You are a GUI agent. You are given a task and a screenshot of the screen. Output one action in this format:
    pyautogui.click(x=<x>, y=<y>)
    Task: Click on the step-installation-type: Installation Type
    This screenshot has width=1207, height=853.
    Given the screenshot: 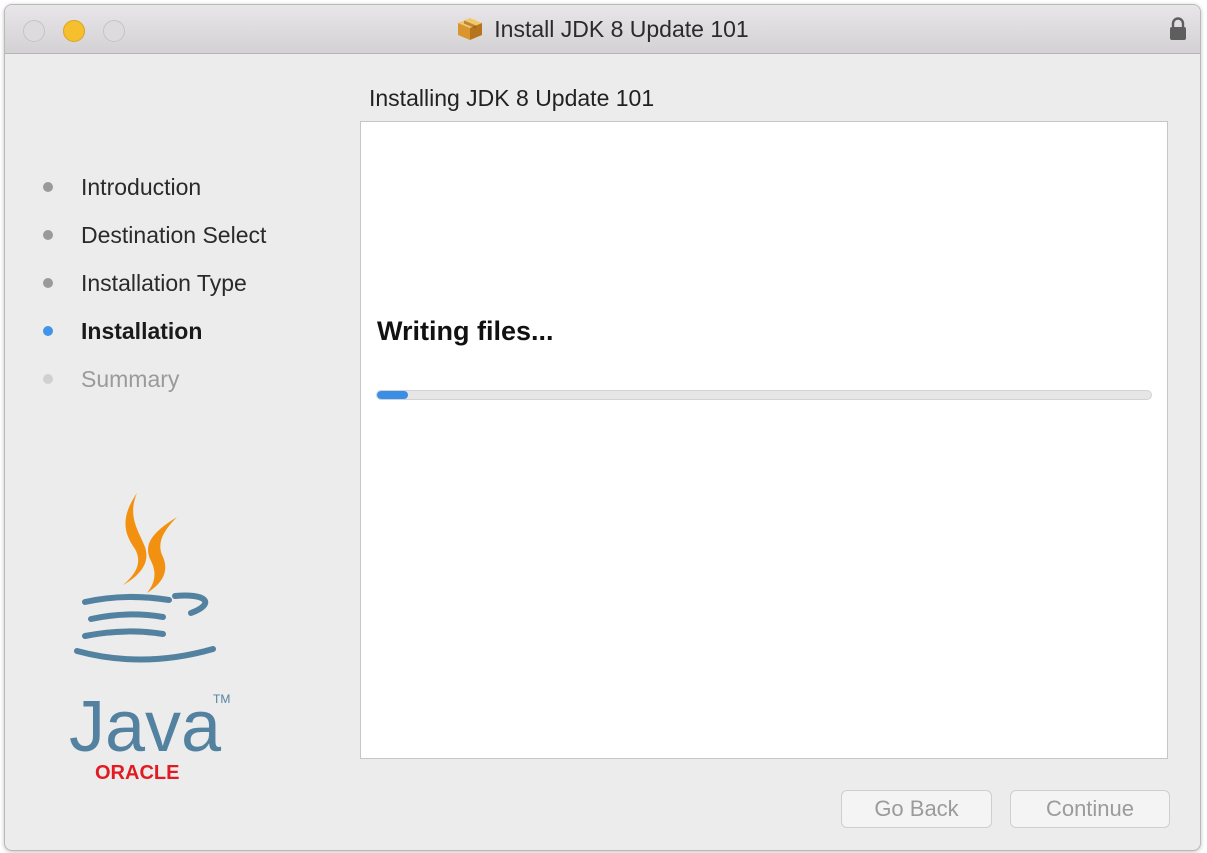 What is the action you would take?
    pyautogui.click(x=145, y=283)
    